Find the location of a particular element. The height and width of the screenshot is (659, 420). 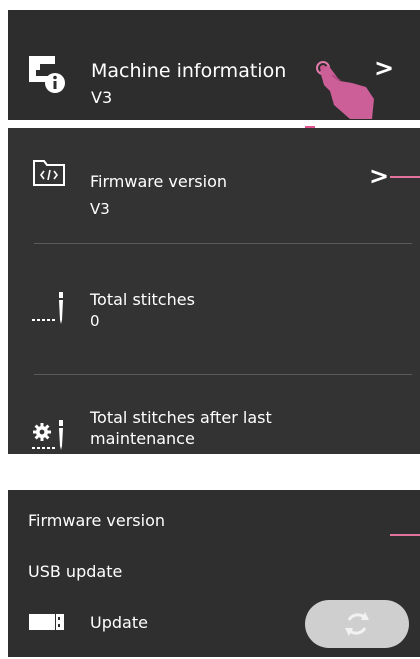

usb-update-label: USB update is located at coordinates (75, 571).